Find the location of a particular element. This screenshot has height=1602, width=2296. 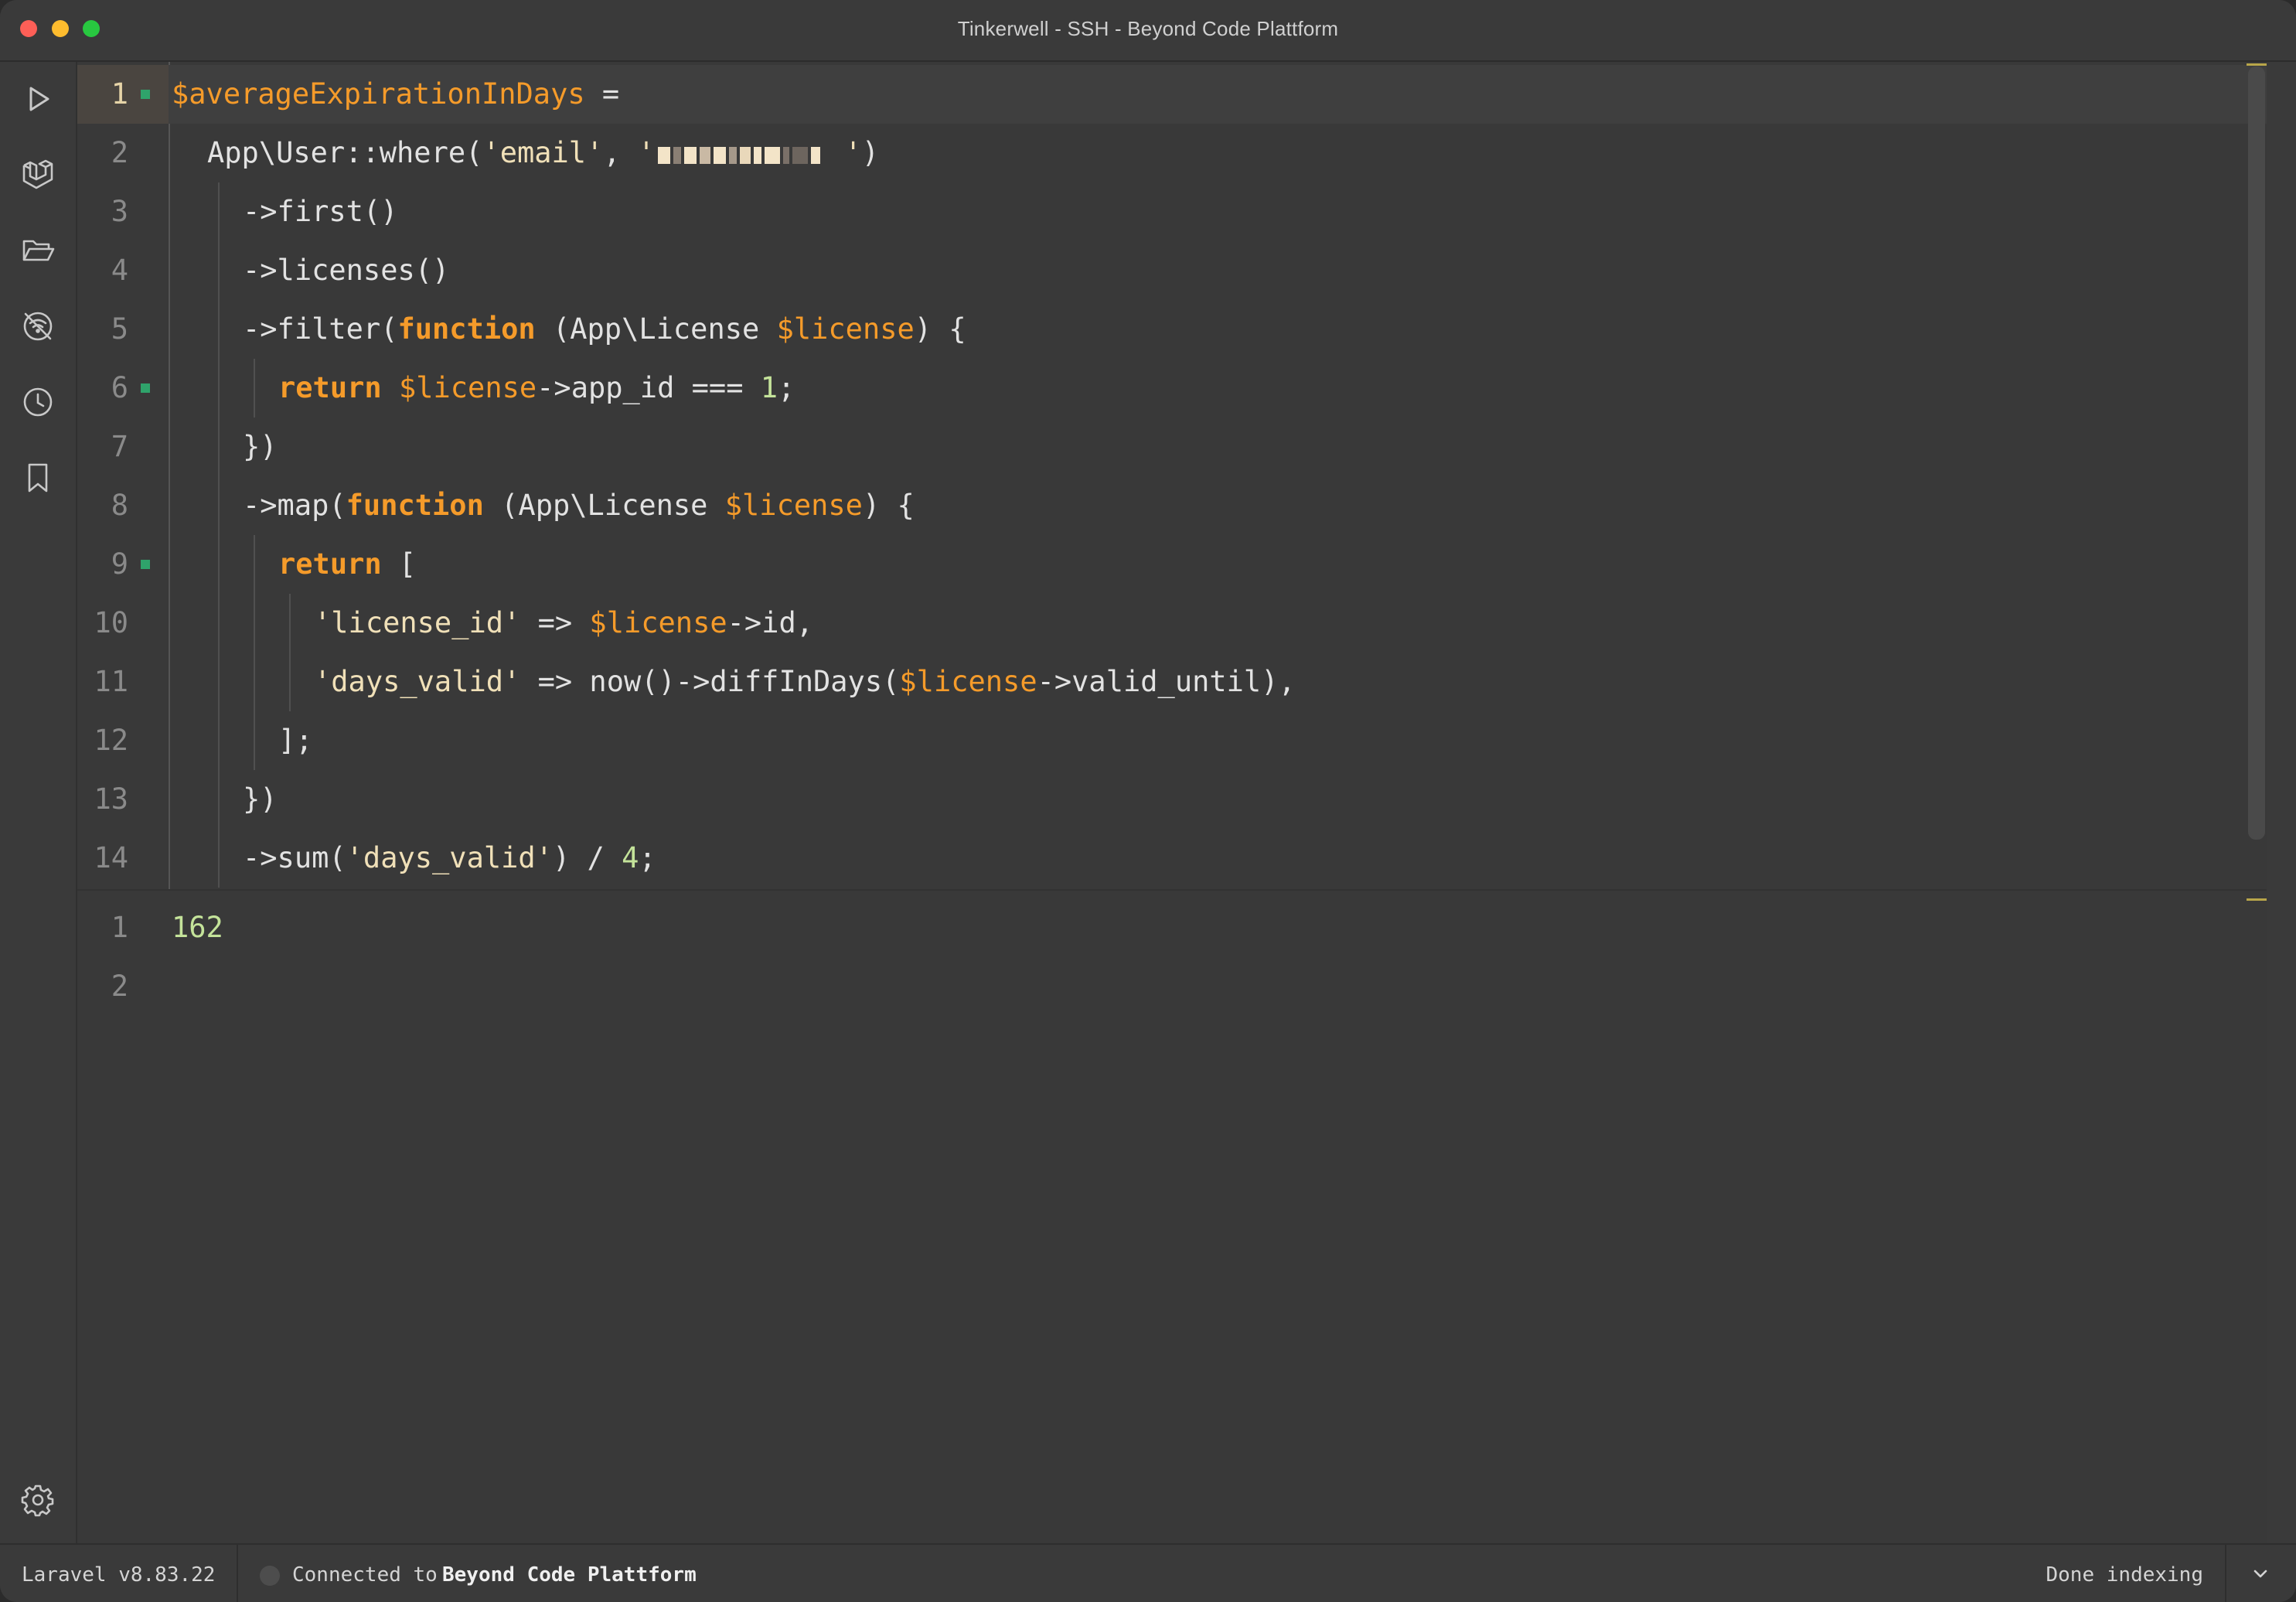

redacted-text is located at coordinates (749, 154).